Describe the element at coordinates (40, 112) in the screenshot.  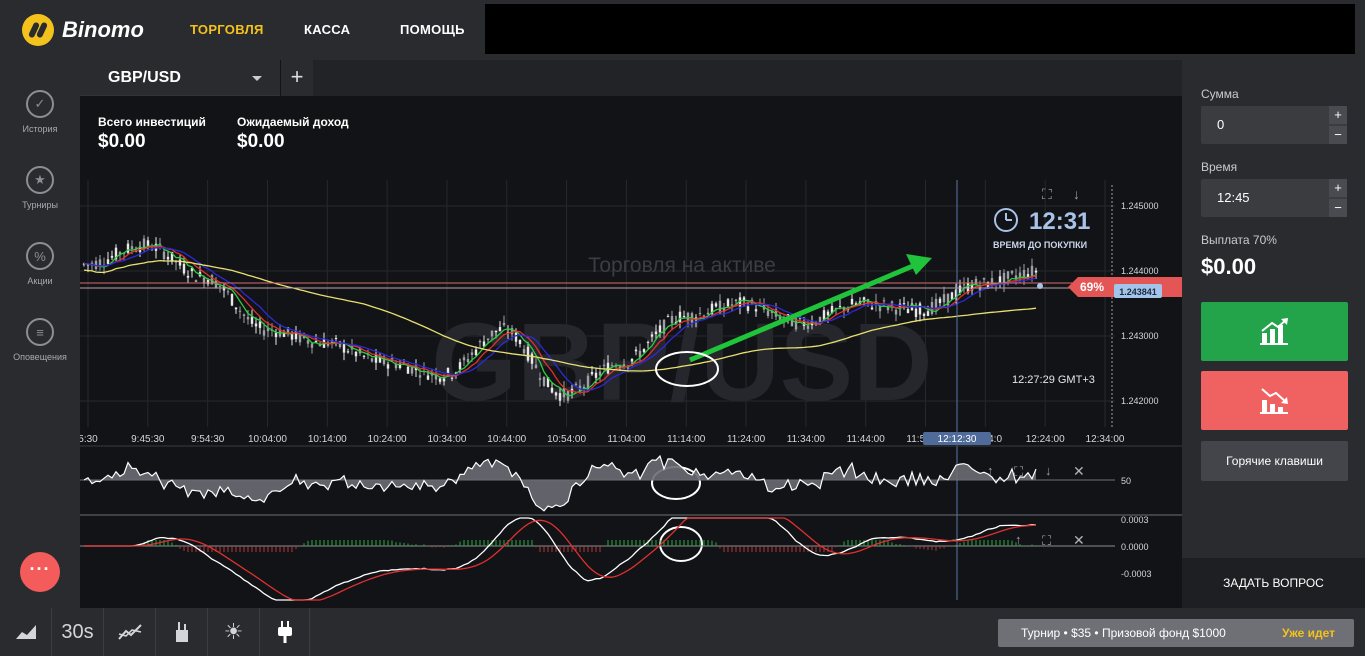
I see `sidebar-item-history: ✓ История` at that location.